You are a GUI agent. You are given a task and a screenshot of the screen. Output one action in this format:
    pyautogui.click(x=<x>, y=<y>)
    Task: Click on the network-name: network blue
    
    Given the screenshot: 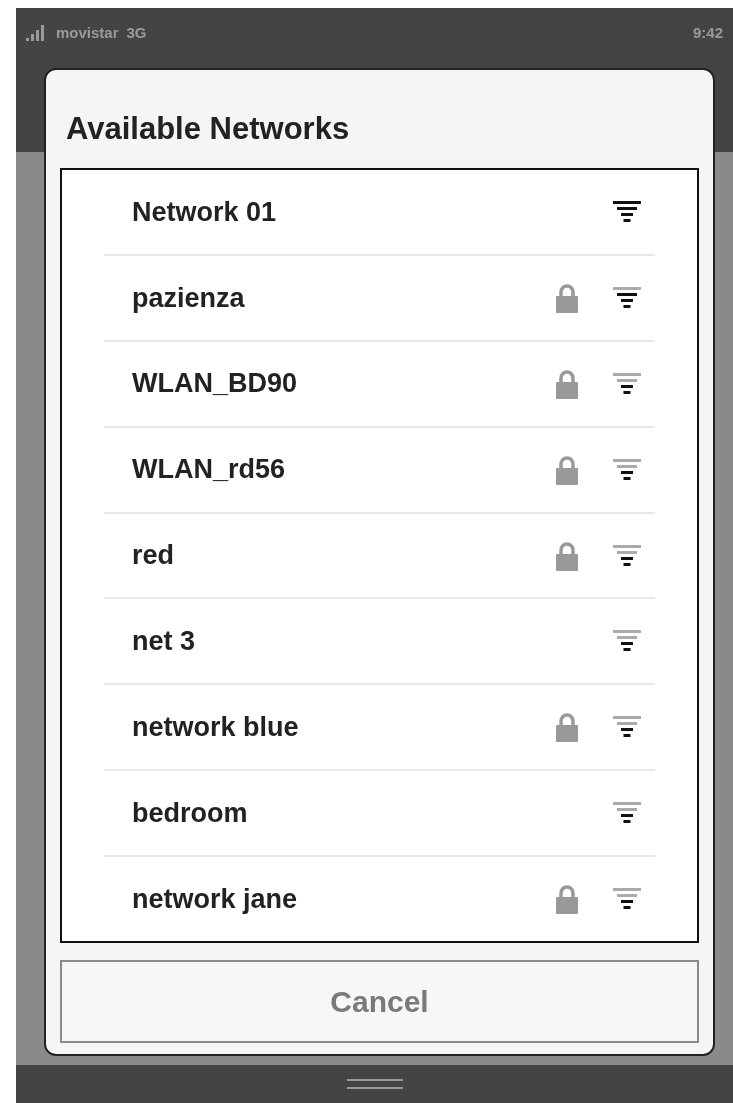 What is the action you would take?
    pyautogui.click(x=216, y=728)
    